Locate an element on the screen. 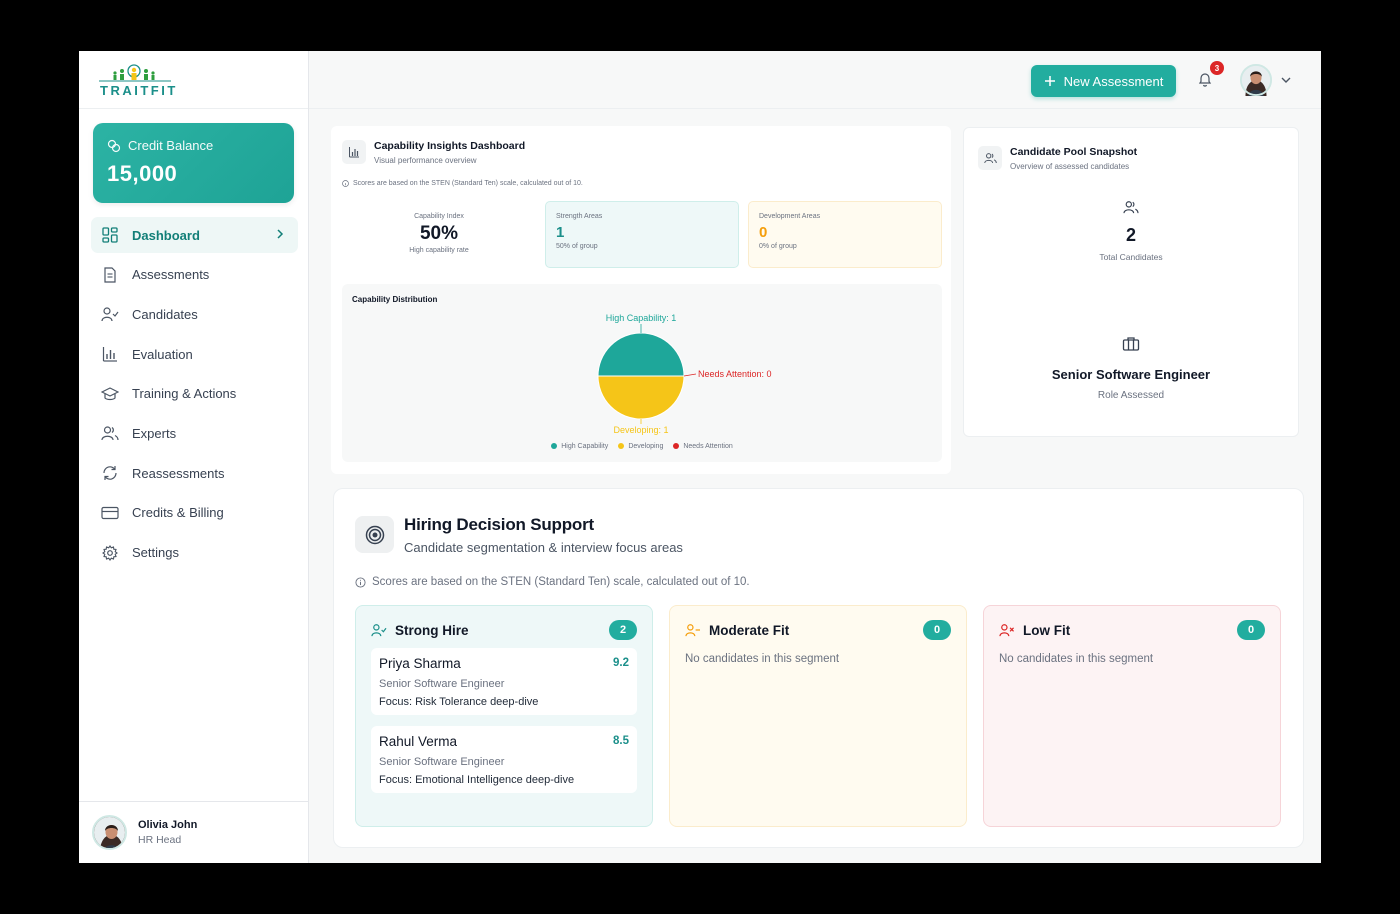 Image resolution: width=1400 pixels, height=914 pixels. sidebar-item-candidates: Candidates is located at coordinates (194, 314).